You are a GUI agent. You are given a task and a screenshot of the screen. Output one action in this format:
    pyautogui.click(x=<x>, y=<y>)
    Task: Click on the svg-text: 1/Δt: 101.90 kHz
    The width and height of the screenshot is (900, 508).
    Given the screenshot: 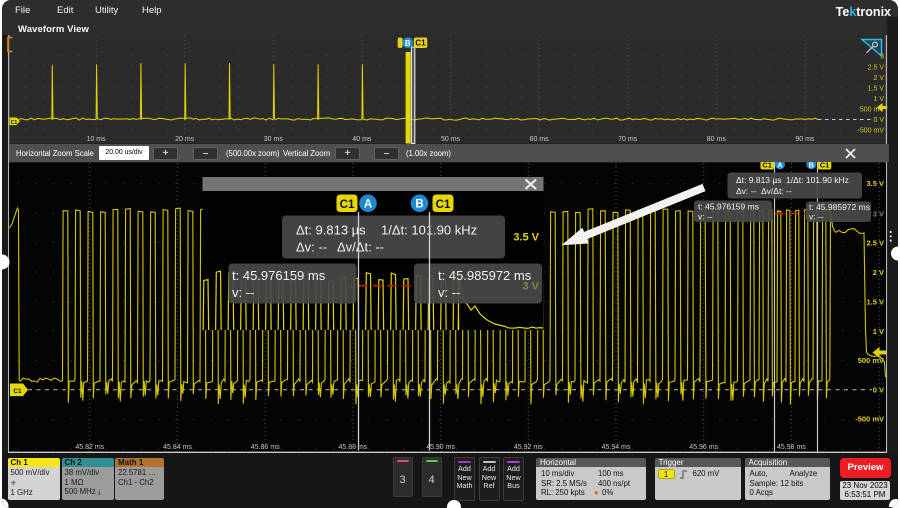 What is the action you would take?
    pyautogui.click(x=817, y=180)
    